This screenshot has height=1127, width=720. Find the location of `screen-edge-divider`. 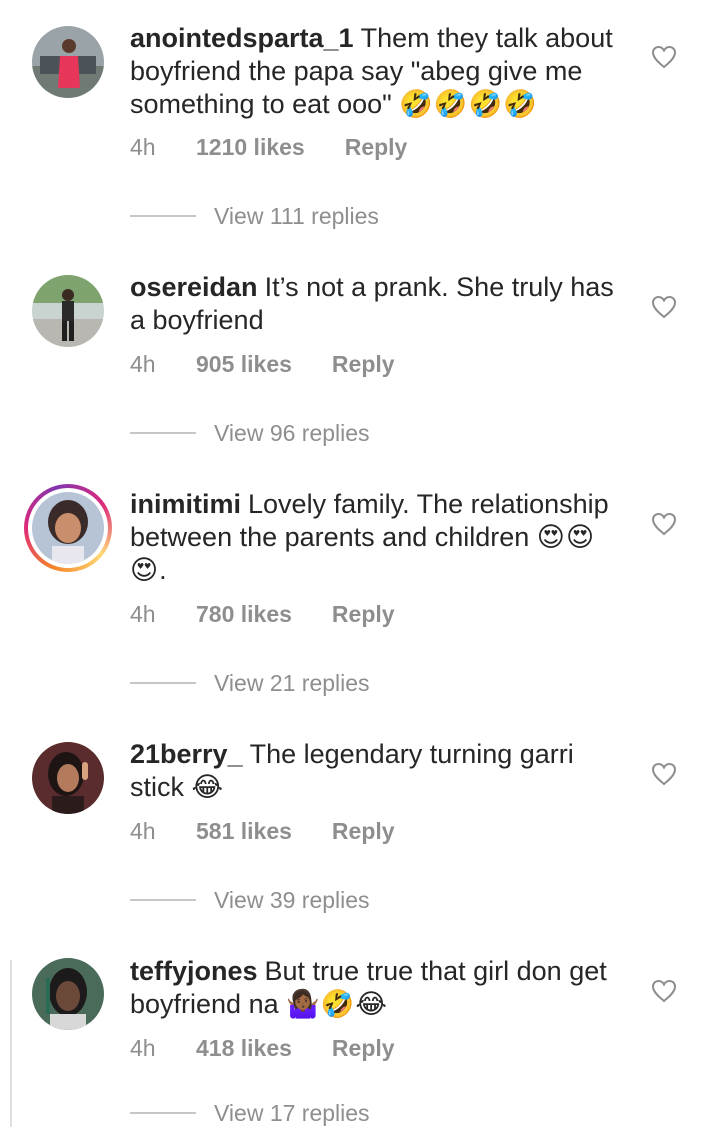

screen-edge-divider is located at coordinates (6, 1043).